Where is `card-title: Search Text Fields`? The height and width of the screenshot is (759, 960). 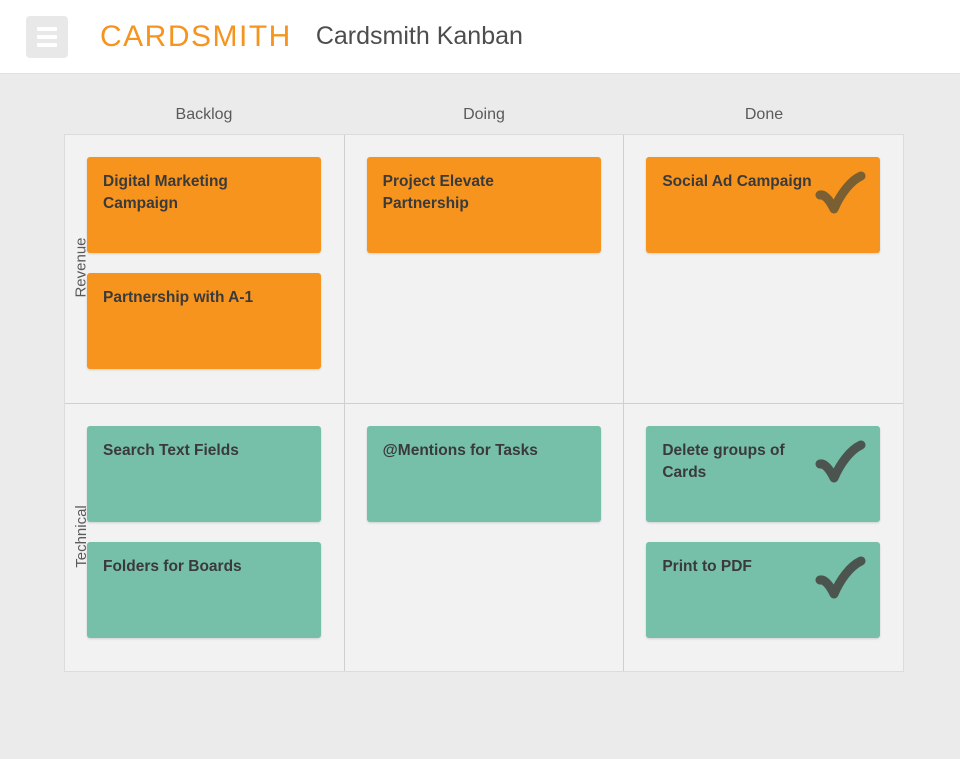 card-title: Search Text Fields is located at coordinates (171, 450).